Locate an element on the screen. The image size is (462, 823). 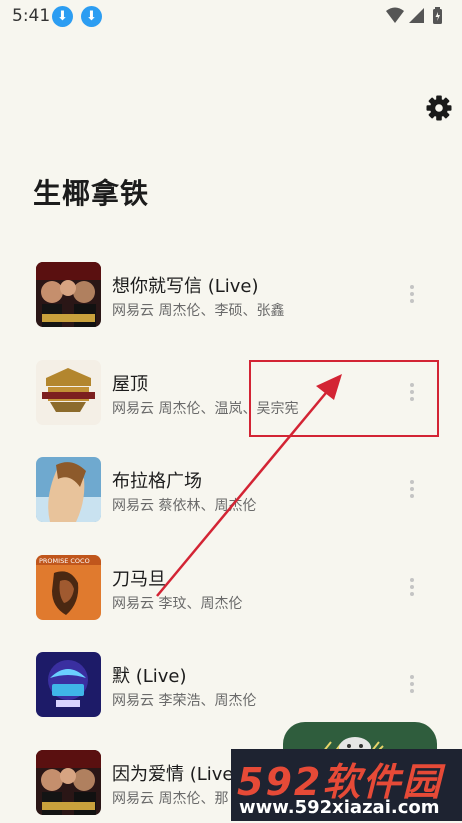
wifi-icon is located at coordinates (395, 16).